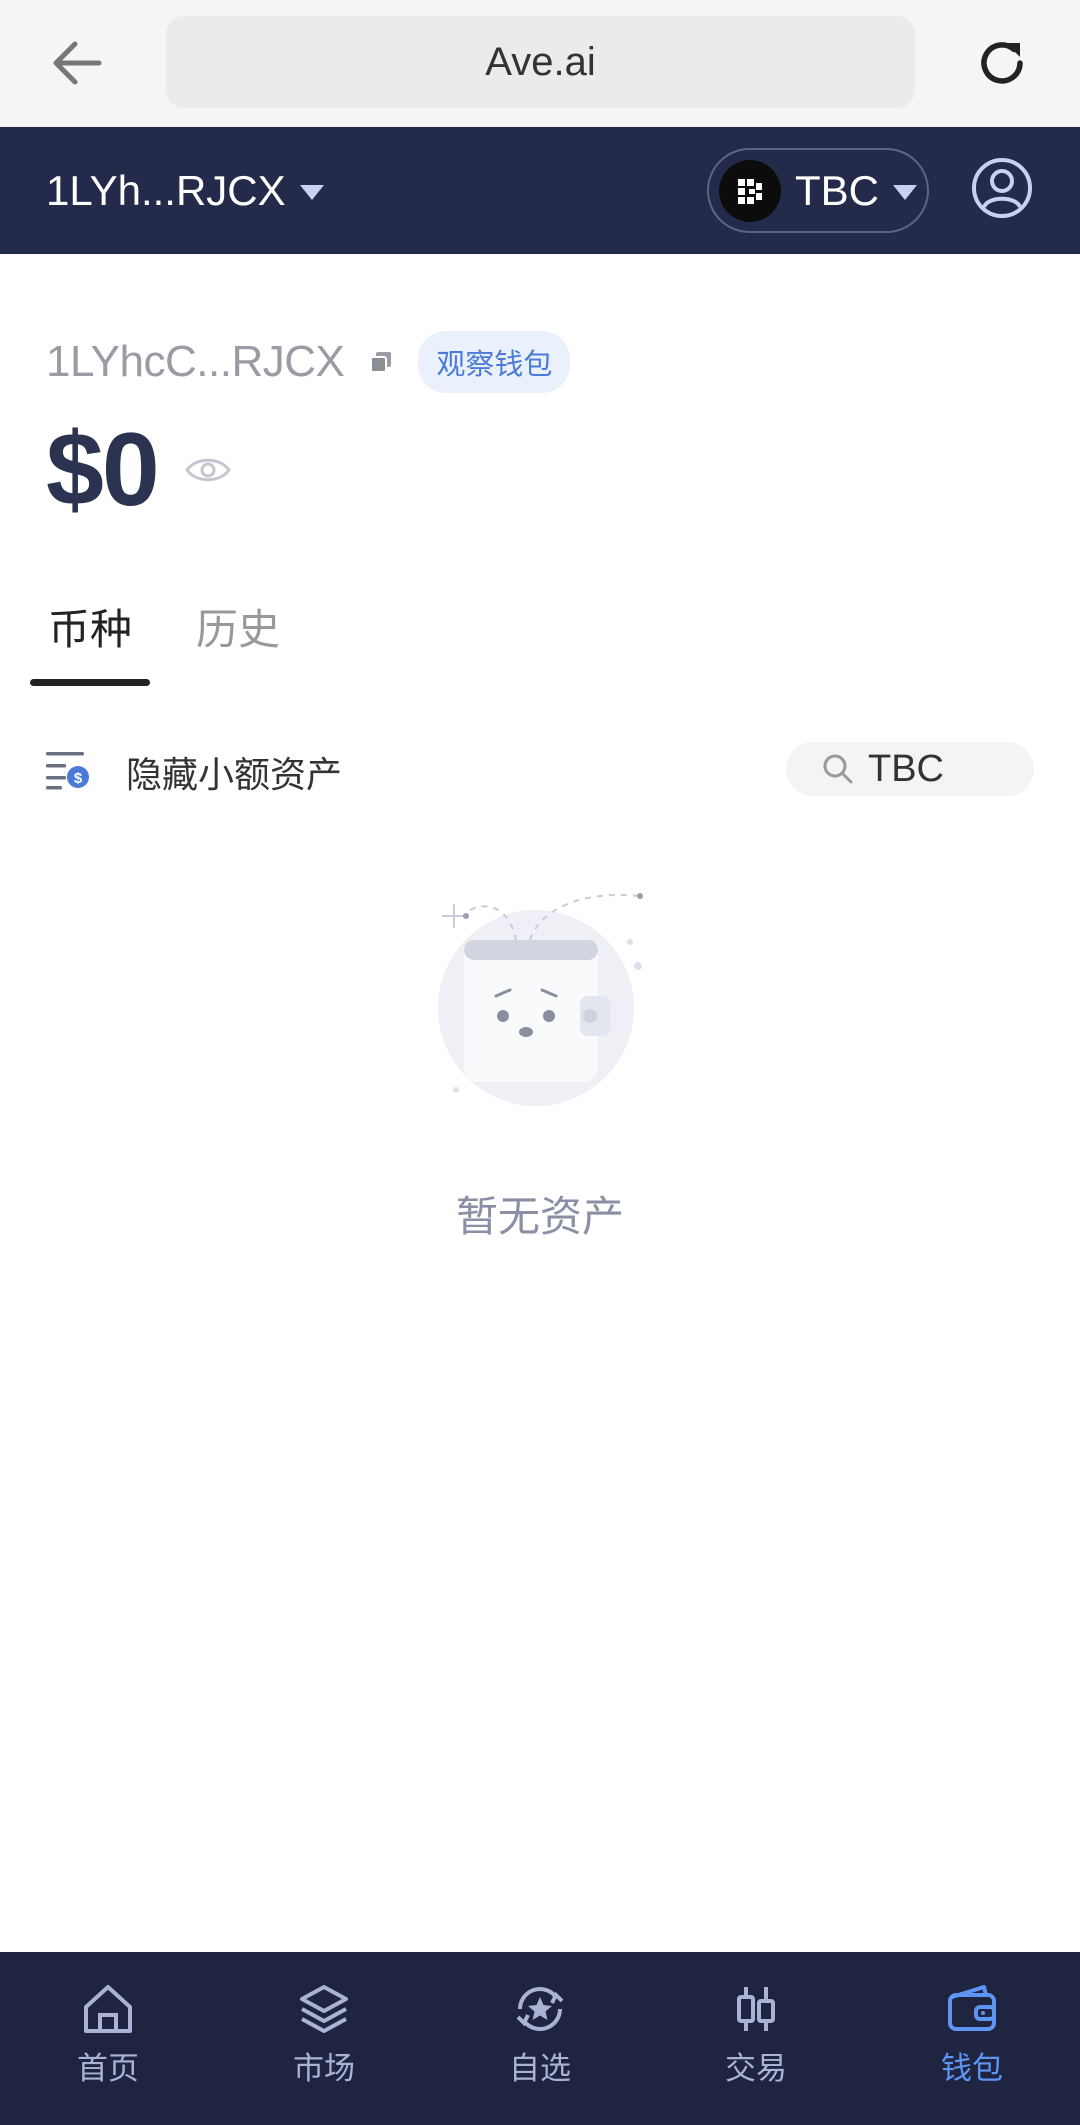 The width and height of the screenshot is (1080, 2125). I want to click on empty-state-text: 暂无资产, so click(539, 1216).